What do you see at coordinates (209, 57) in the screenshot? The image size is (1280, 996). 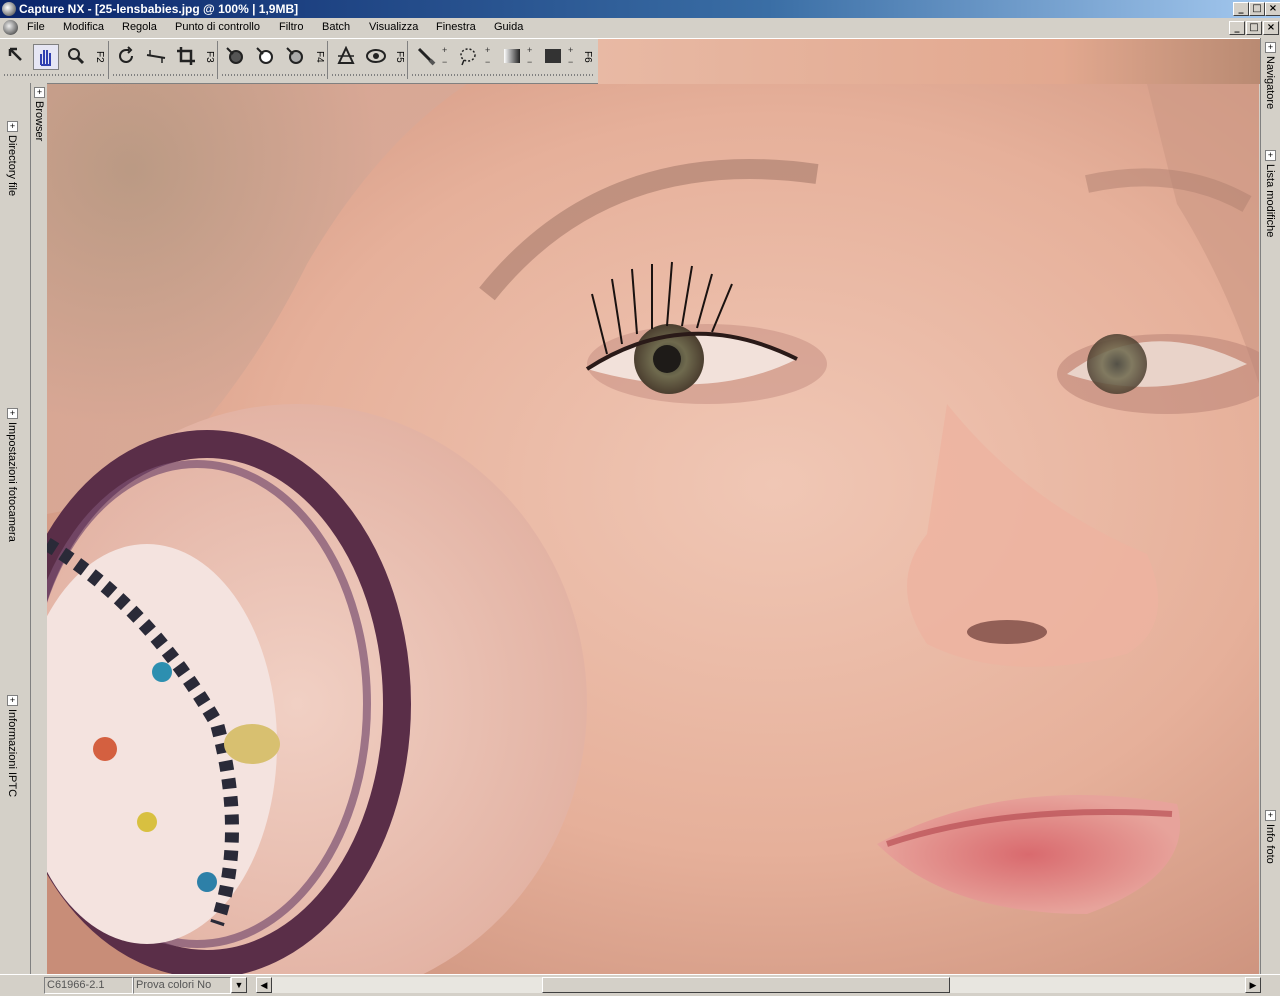 I see `toolbar-fkey-f3: F3` at bounding box center [209, 57].